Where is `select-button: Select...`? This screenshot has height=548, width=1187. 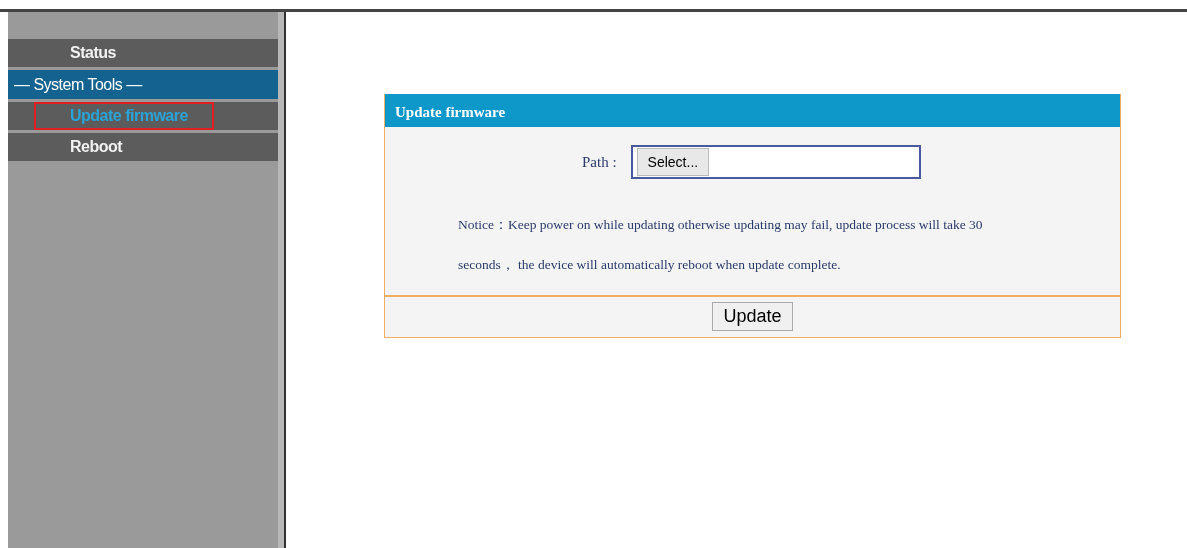 select-button: Select... is located at coordinates (673, 162).